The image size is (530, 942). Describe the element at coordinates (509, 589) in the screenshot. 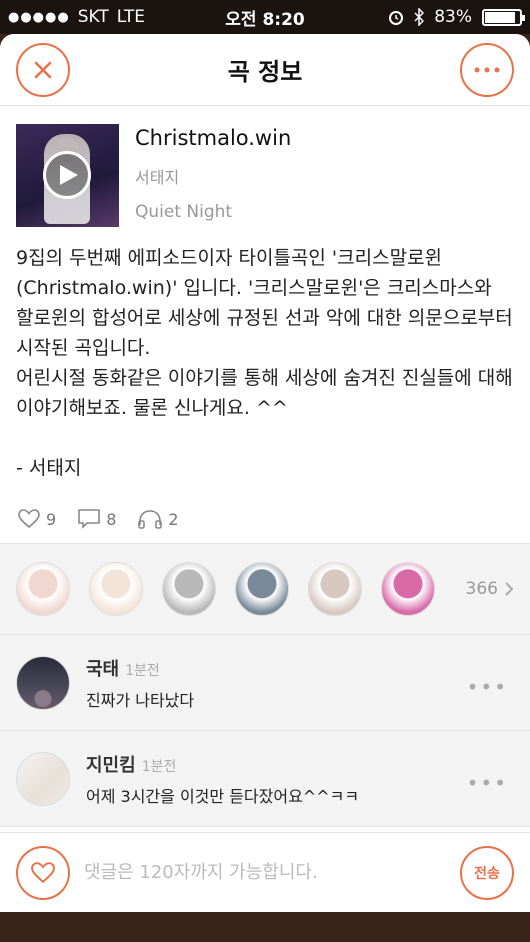

I see `chevron-right-icon` at that location.